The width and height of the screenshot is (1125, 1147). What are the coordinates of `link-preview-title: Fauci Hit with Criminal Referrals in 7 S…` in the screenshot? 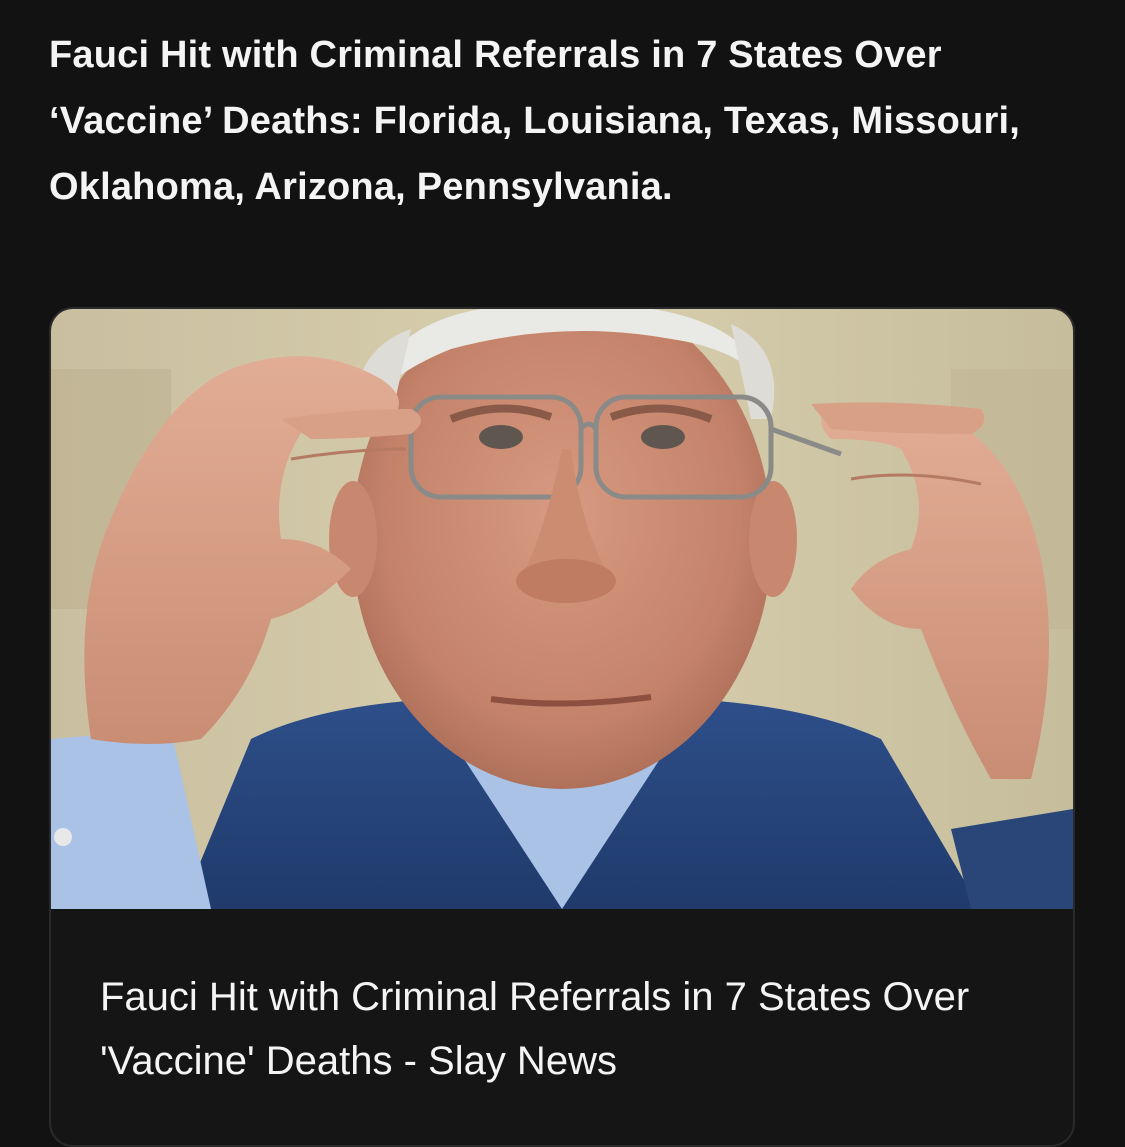 It's located at (565, 1029).